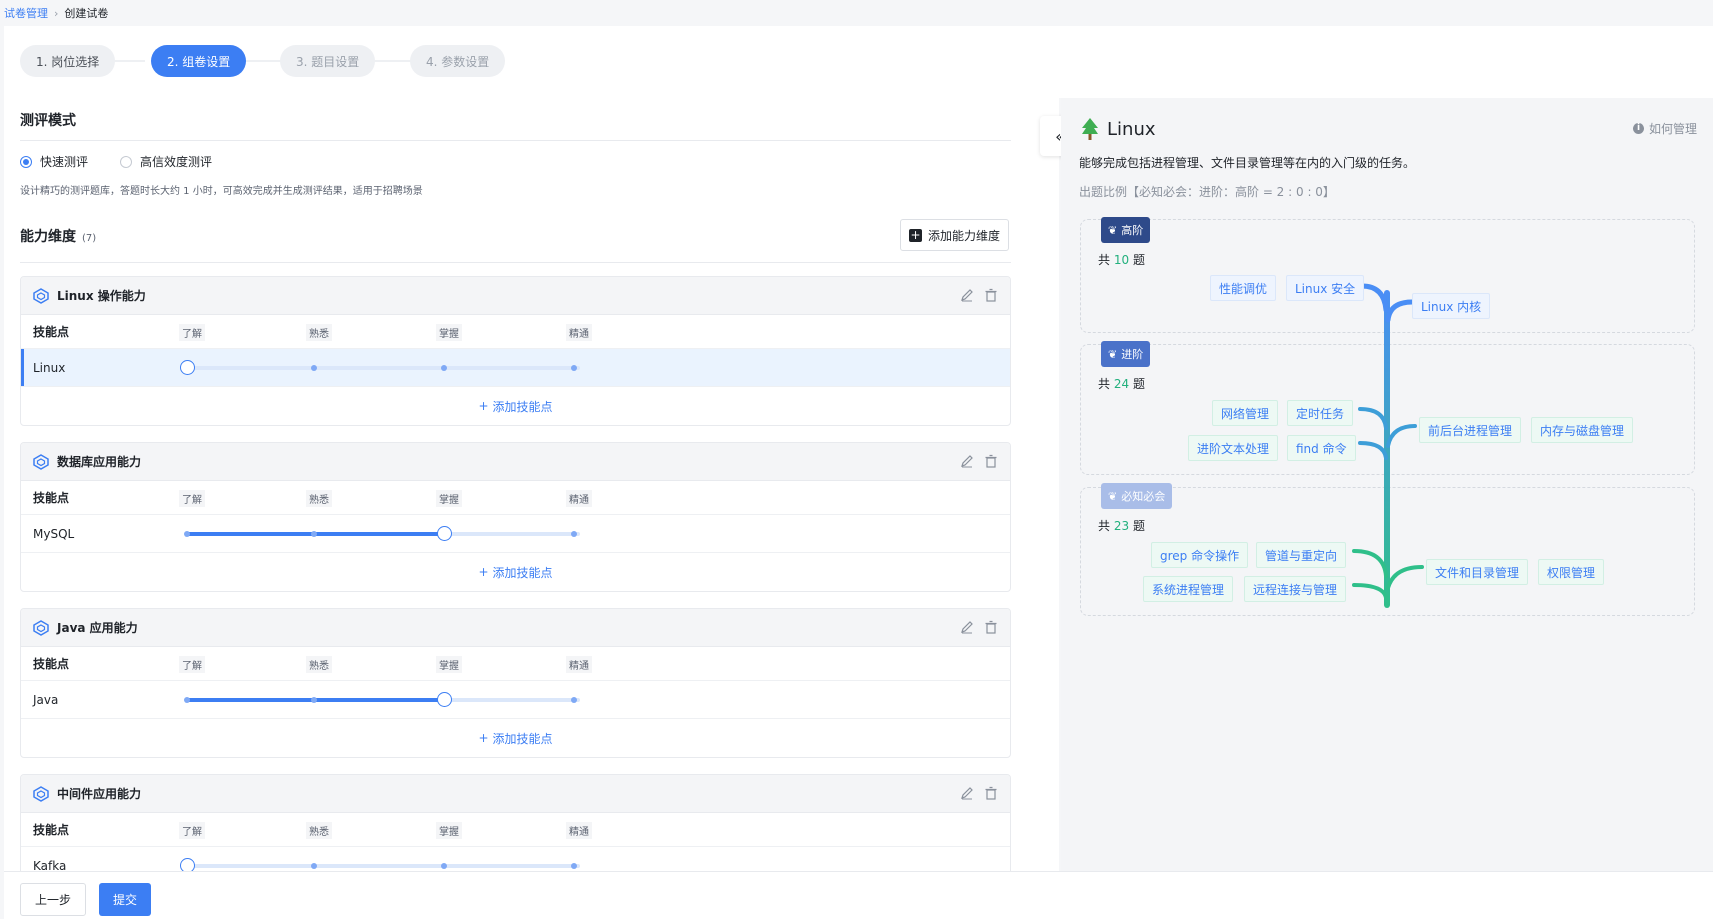 The image size is (1713, 919). I want to click on how-to-manage-link: i 如何管理, so click(1664, 128).